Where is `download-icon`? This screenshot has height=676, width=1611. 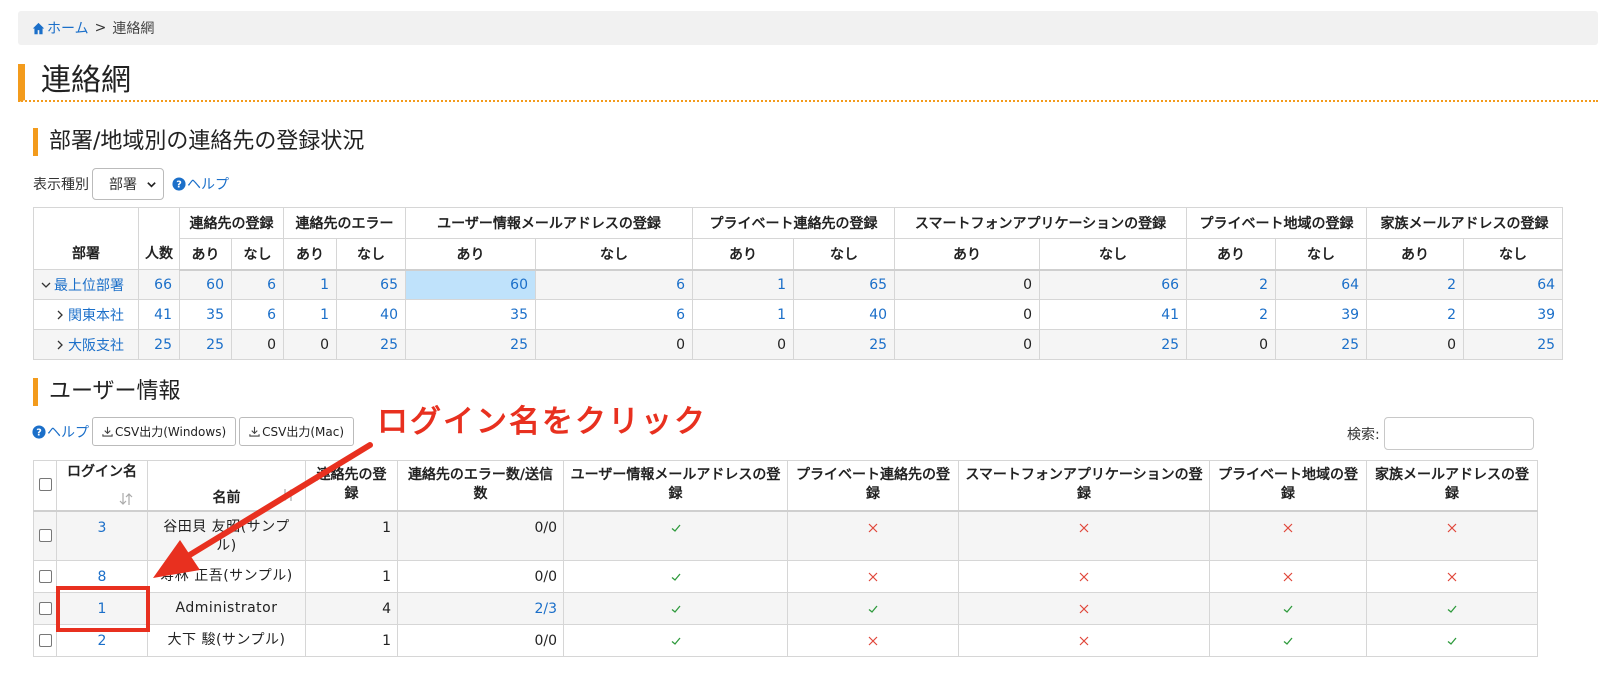 download-icon is located at coordinates (254, 431).